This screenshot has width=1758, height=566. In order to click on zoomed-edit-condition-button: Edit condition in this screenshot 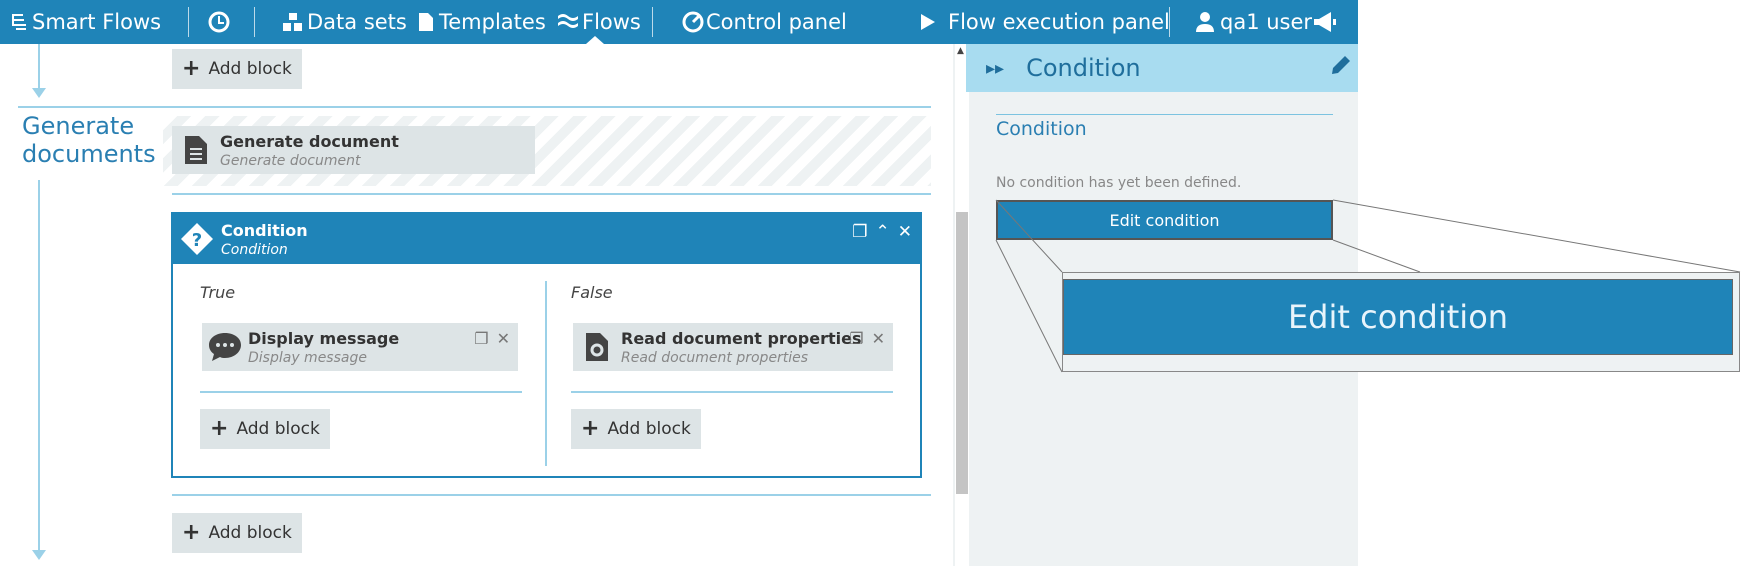, I will do `click(1398, 317)`.